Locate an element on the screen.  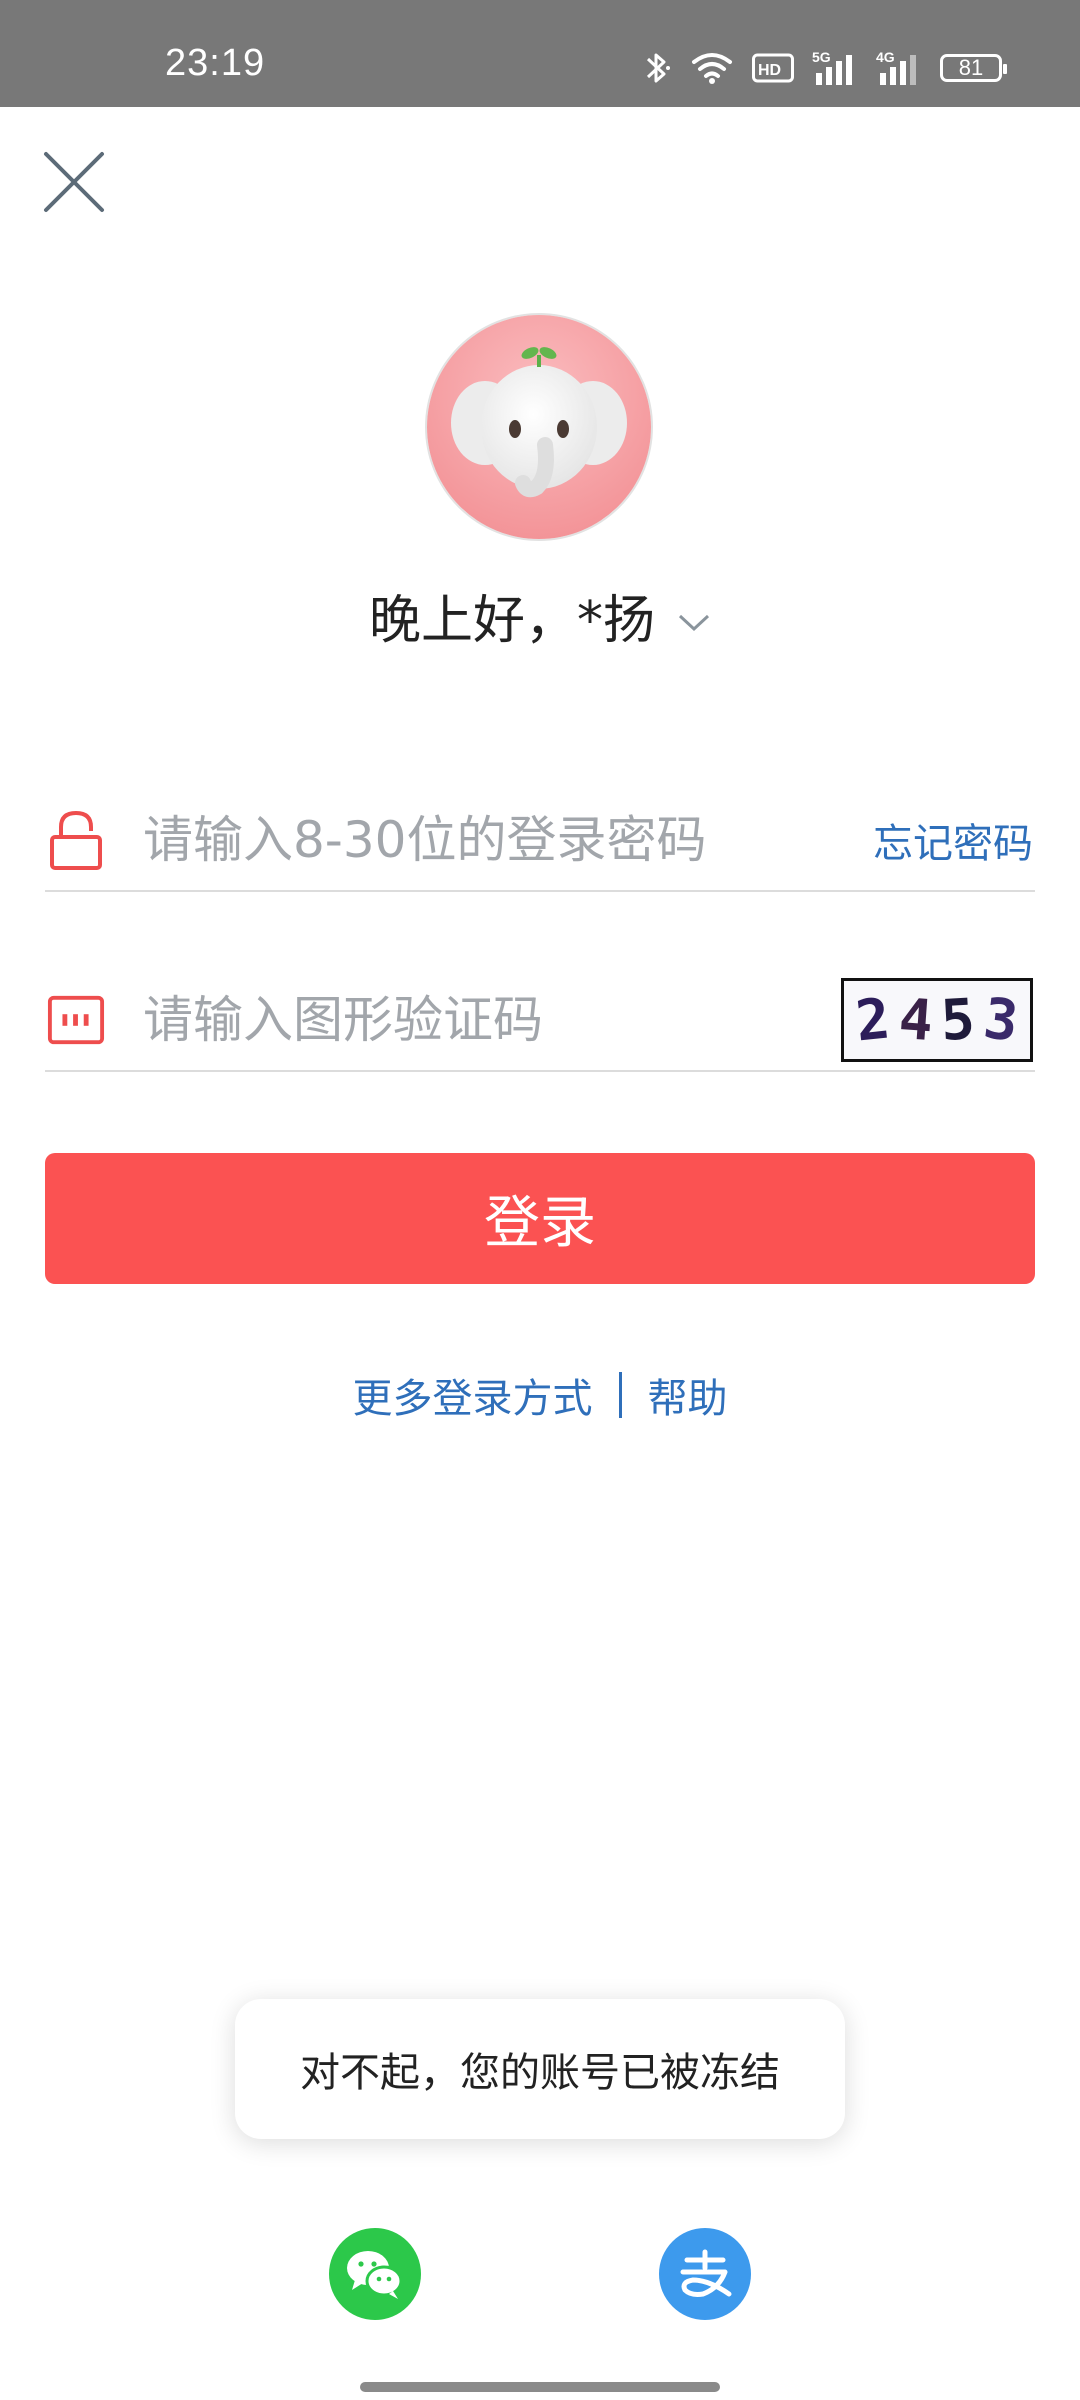
more-login-options-link: 更多登录方式 is located at coordinates (473, 1395).